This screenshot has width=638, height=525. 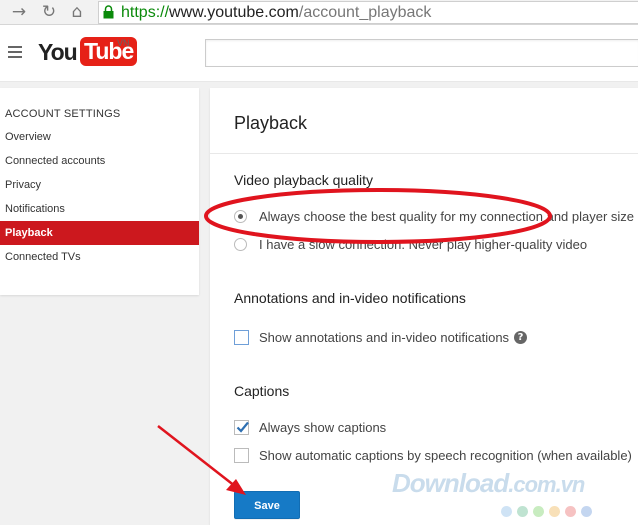 I want to click on captions-automatic-checkbox, so click(x=241, y=455).